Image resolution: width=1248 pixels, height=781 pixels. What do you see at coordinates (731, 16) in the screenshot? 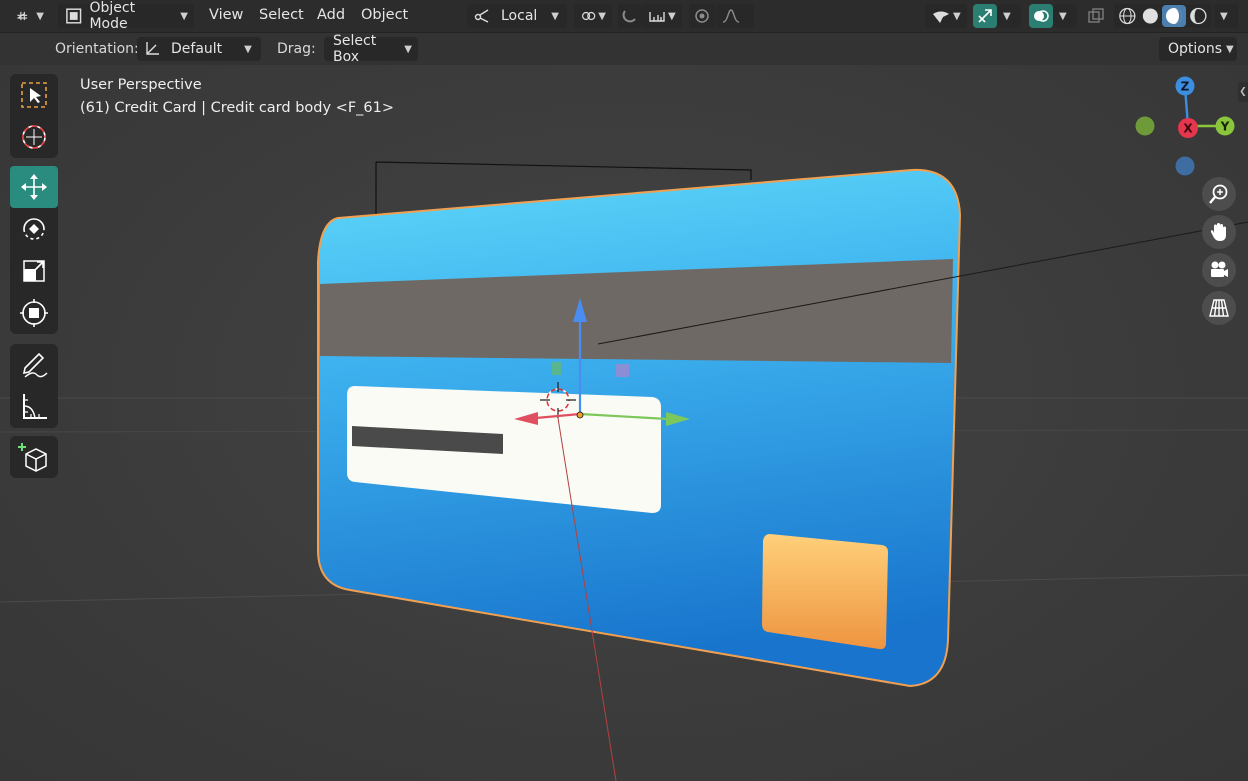
I see `falloff-curve-icon` at bounding box center [731, 16].